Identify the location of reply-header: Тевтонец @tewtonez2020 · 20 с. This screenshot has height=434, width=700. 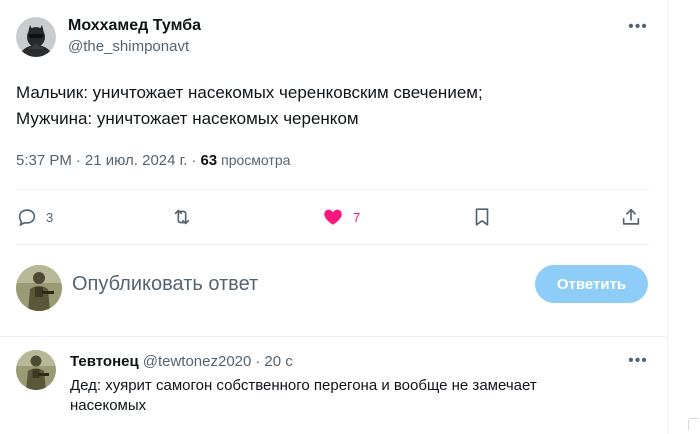
(181, 362).